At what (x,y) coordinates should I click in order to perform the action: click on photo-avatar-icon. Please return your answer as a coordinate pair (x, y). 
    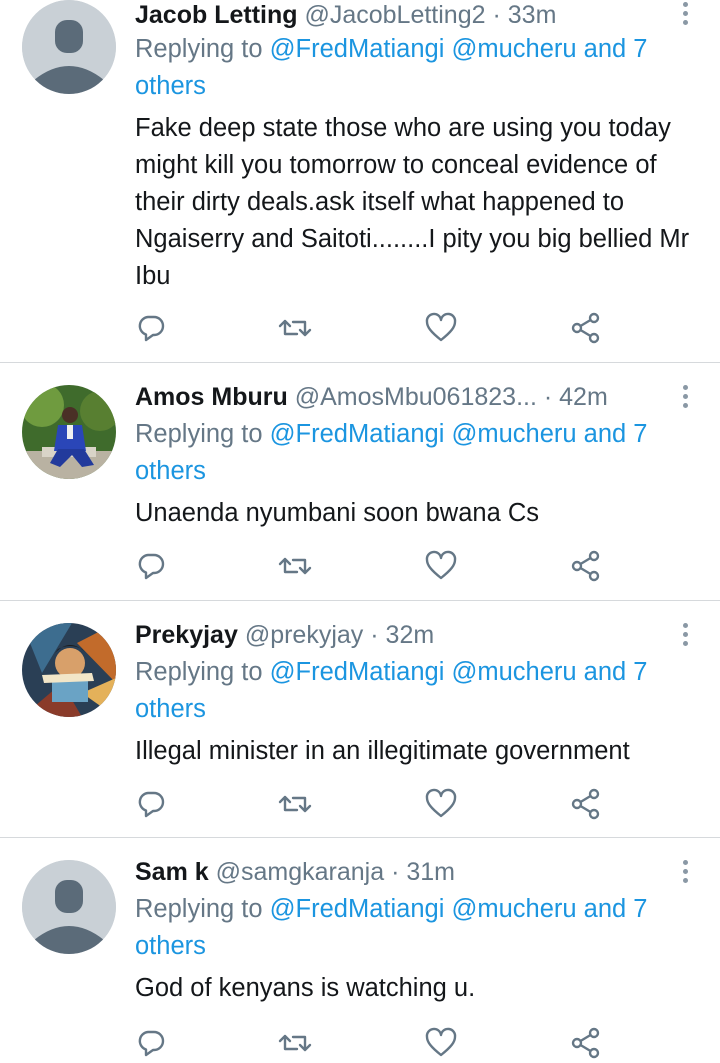
    Looking at the image, I should click on (69, 432).